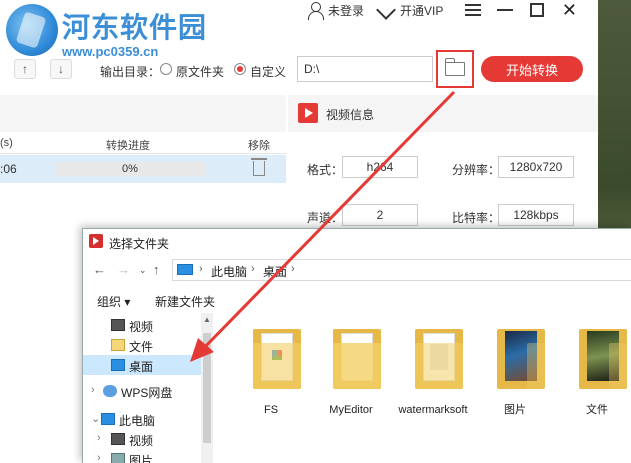 This screenshot has height=463, width=631. I want to click on cloud-icon, so click(110, 391).